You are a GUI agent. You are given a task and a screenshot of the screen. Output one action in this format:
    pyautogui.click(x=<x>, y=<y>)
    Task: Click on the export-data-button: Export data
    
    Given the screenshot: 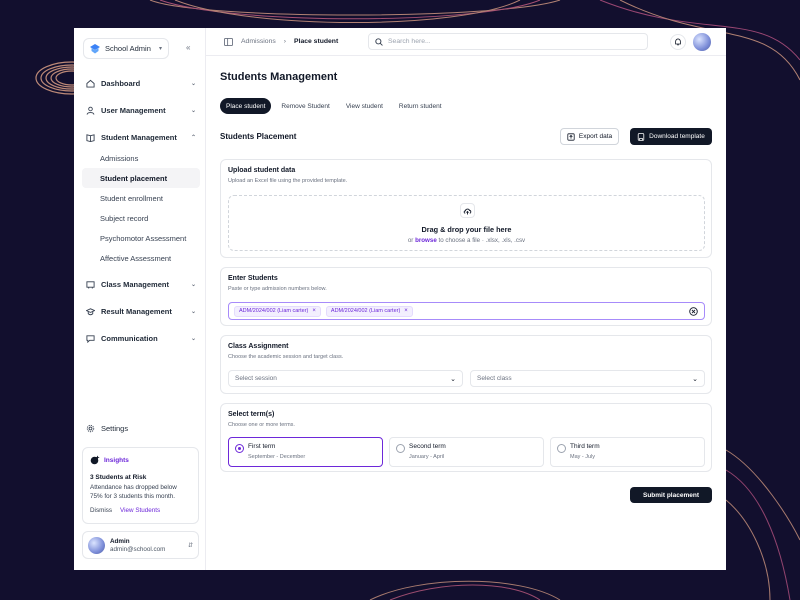 What is the action you would take?
    pyautogui.click(x=589, y=136)
    